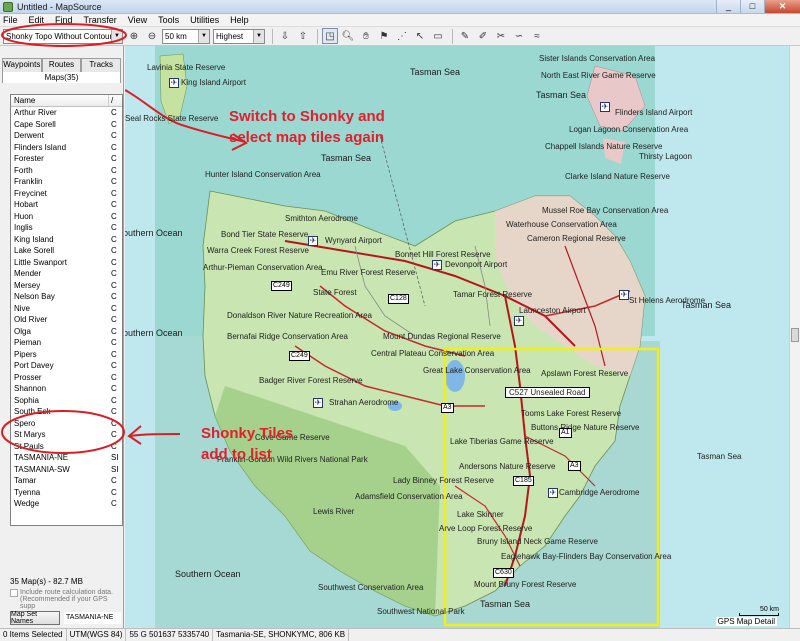 The width and height of the screenshot is (800, 641). I want to click on measure-tool-icon: ▭, so click(438, 36).